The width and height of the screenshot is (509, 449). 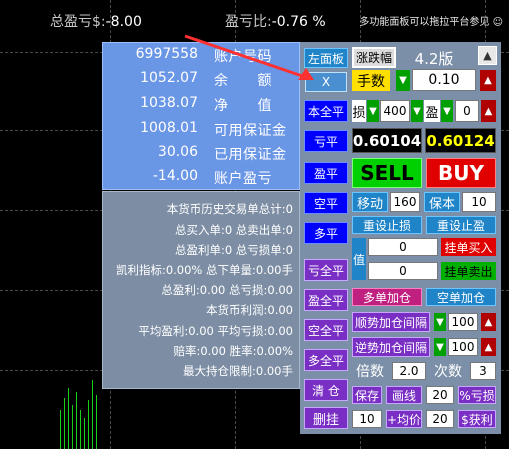 I want to click on pending-sell-button: 挂单卖出, so click(x=468, y=271).